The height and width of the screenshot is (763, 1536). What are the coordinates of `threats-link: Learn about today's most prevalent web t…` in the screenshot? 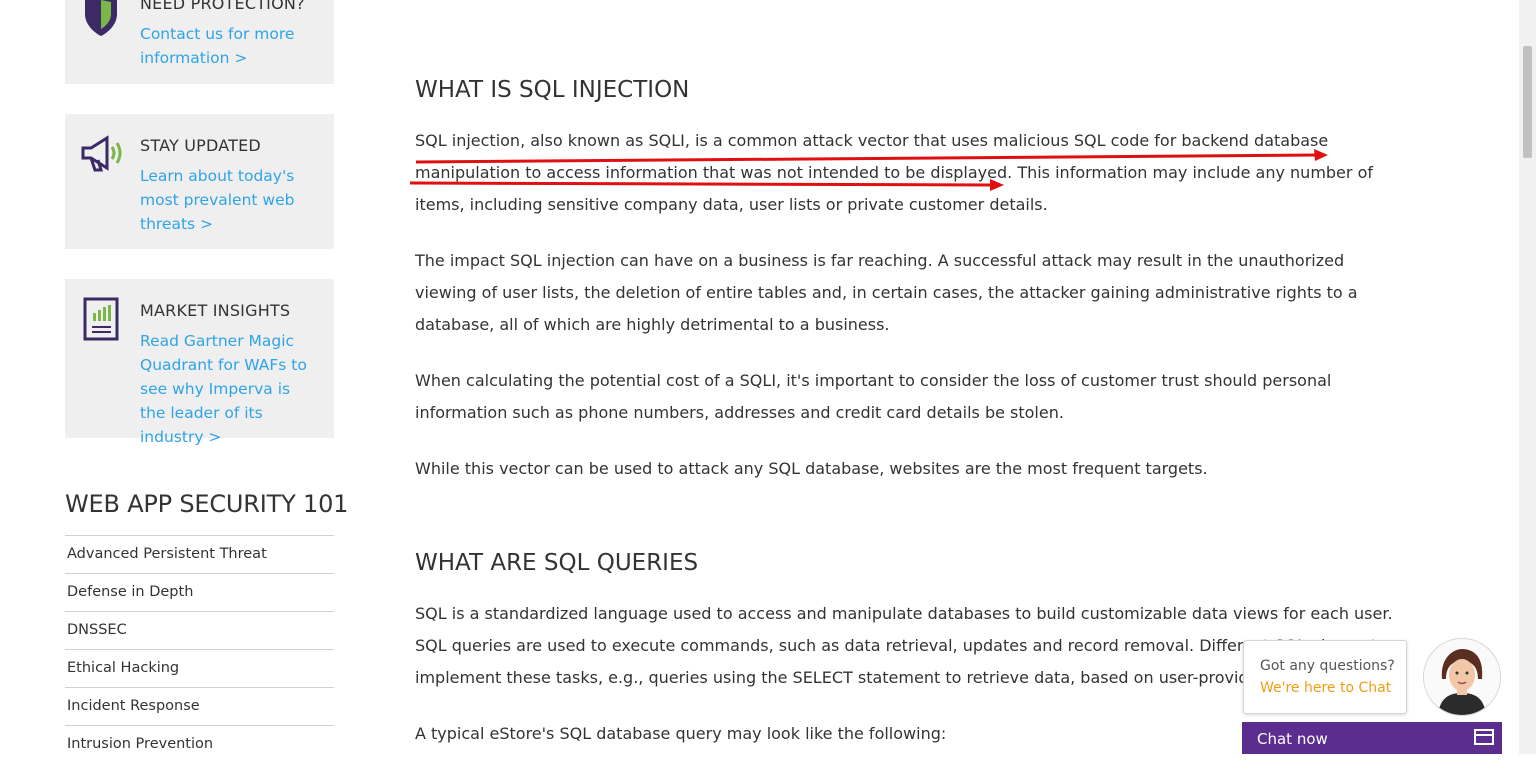 It's located at (225, 200).